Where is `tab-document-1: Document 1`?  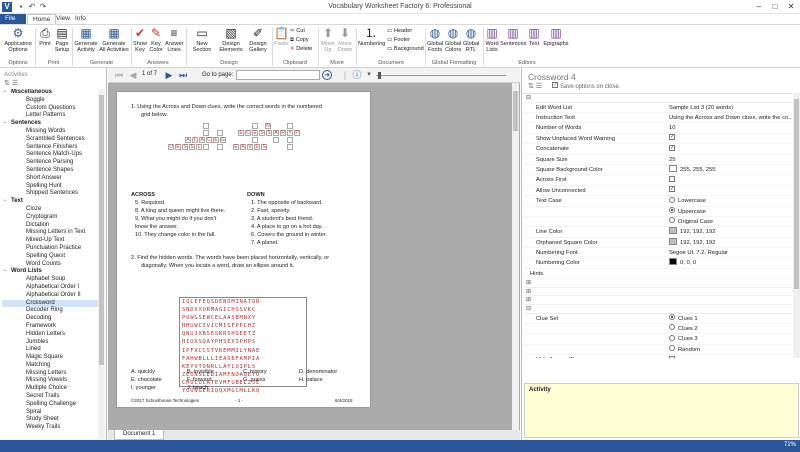
tab-document-1: Document 1 is located at coordinates (139, 435).